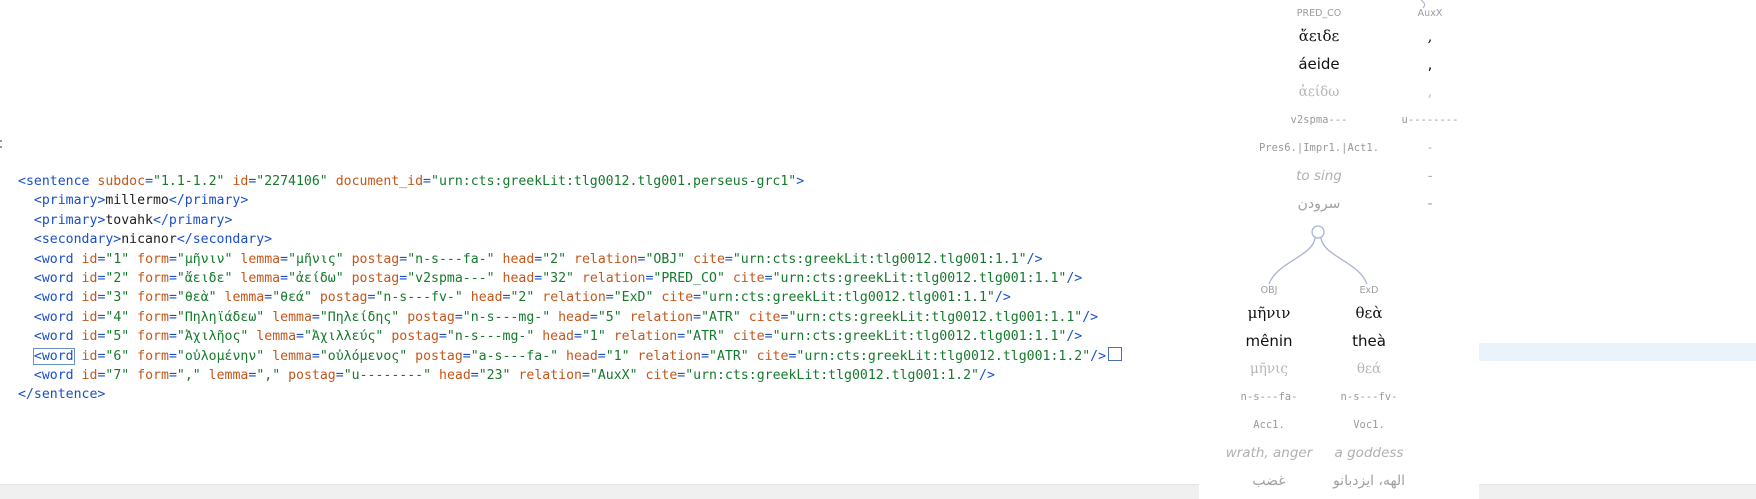  I want to click on xml-attr-value: "AuxX", so click(613, 375).